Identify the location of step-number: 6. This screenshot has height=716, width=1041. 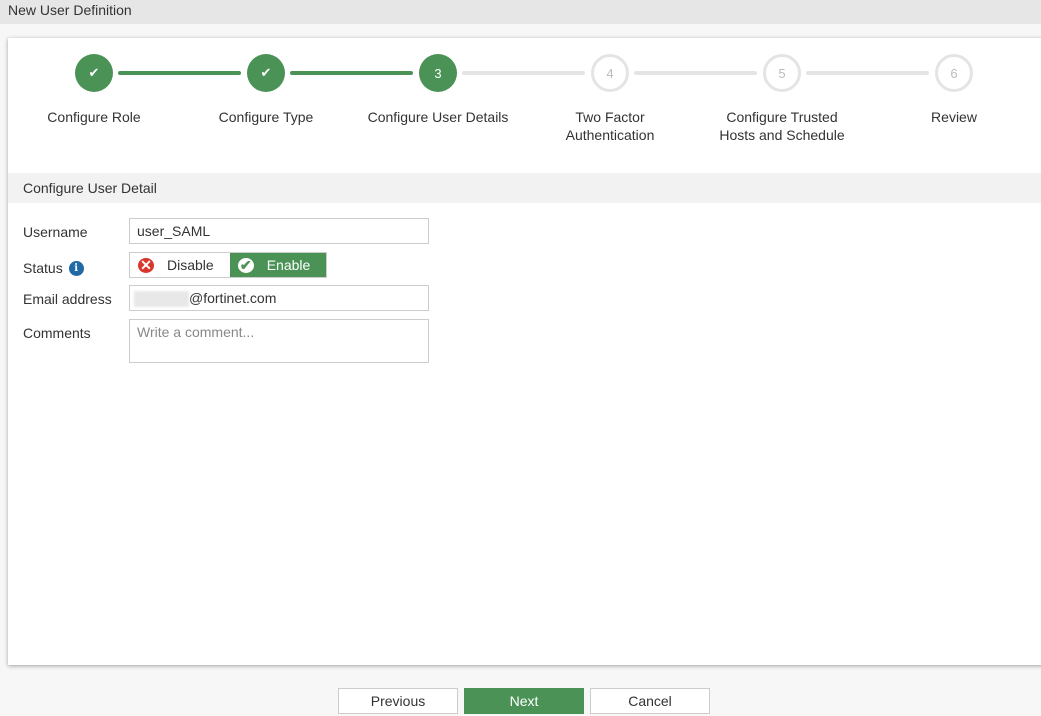
(954, 73).